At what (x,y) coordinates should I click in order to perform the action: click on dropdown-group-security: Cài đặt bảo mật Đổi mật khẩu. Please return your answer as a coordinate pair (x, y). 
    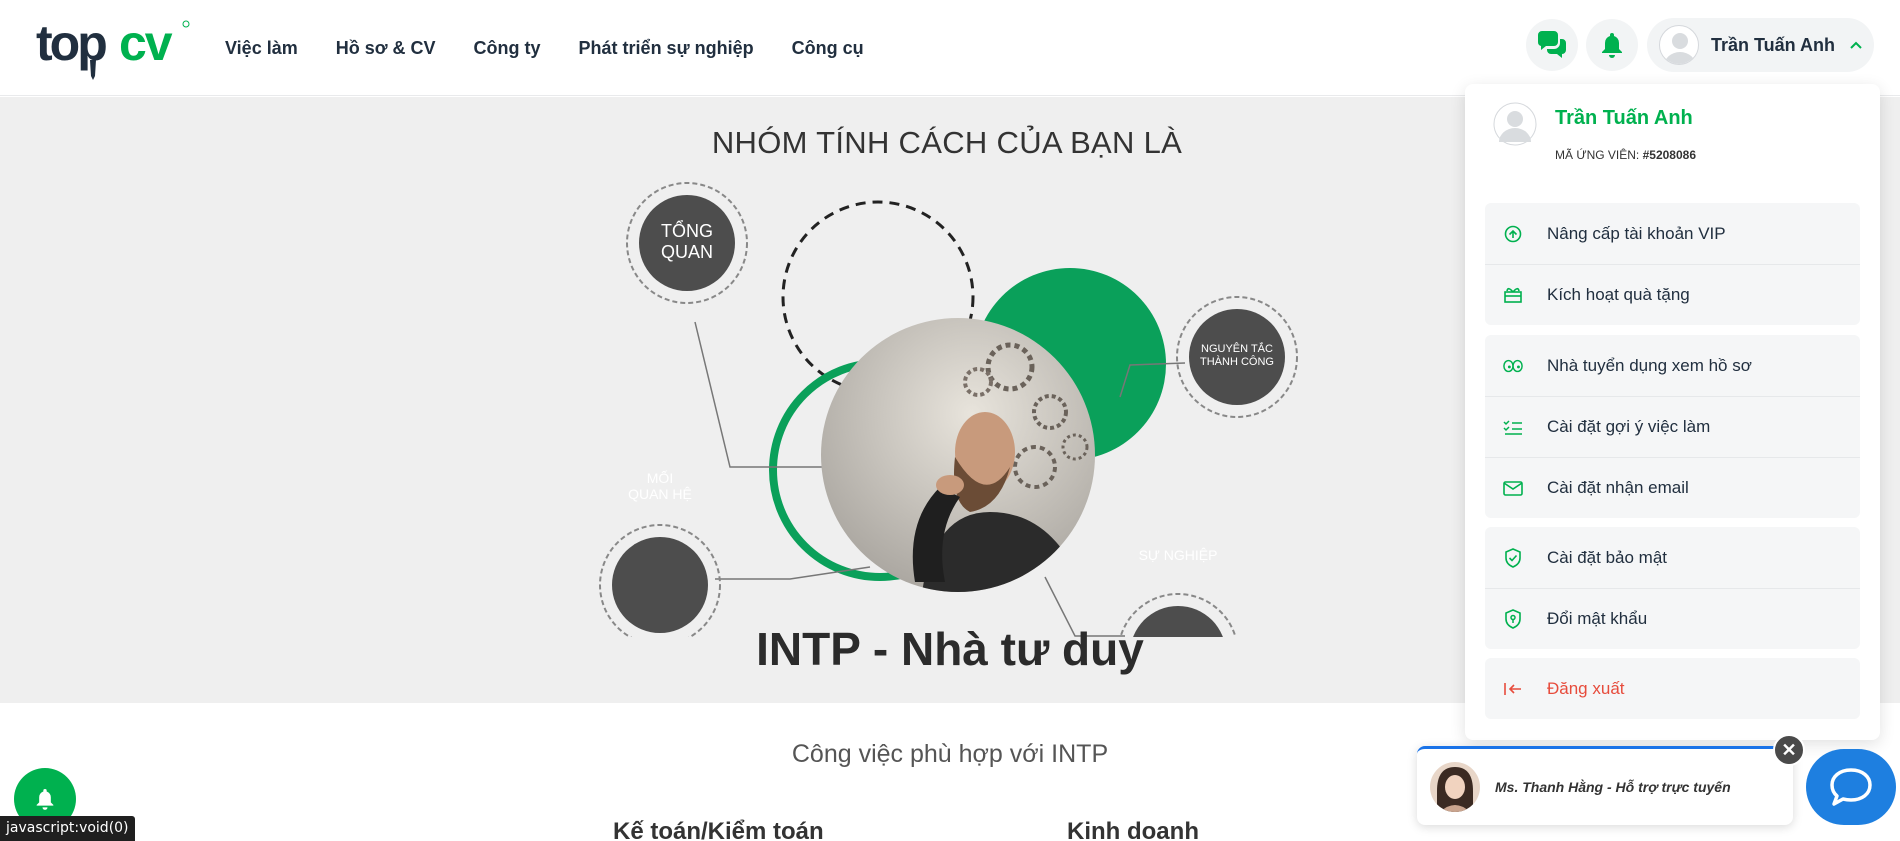
    Looking at the image, I should click on (1672, 588).